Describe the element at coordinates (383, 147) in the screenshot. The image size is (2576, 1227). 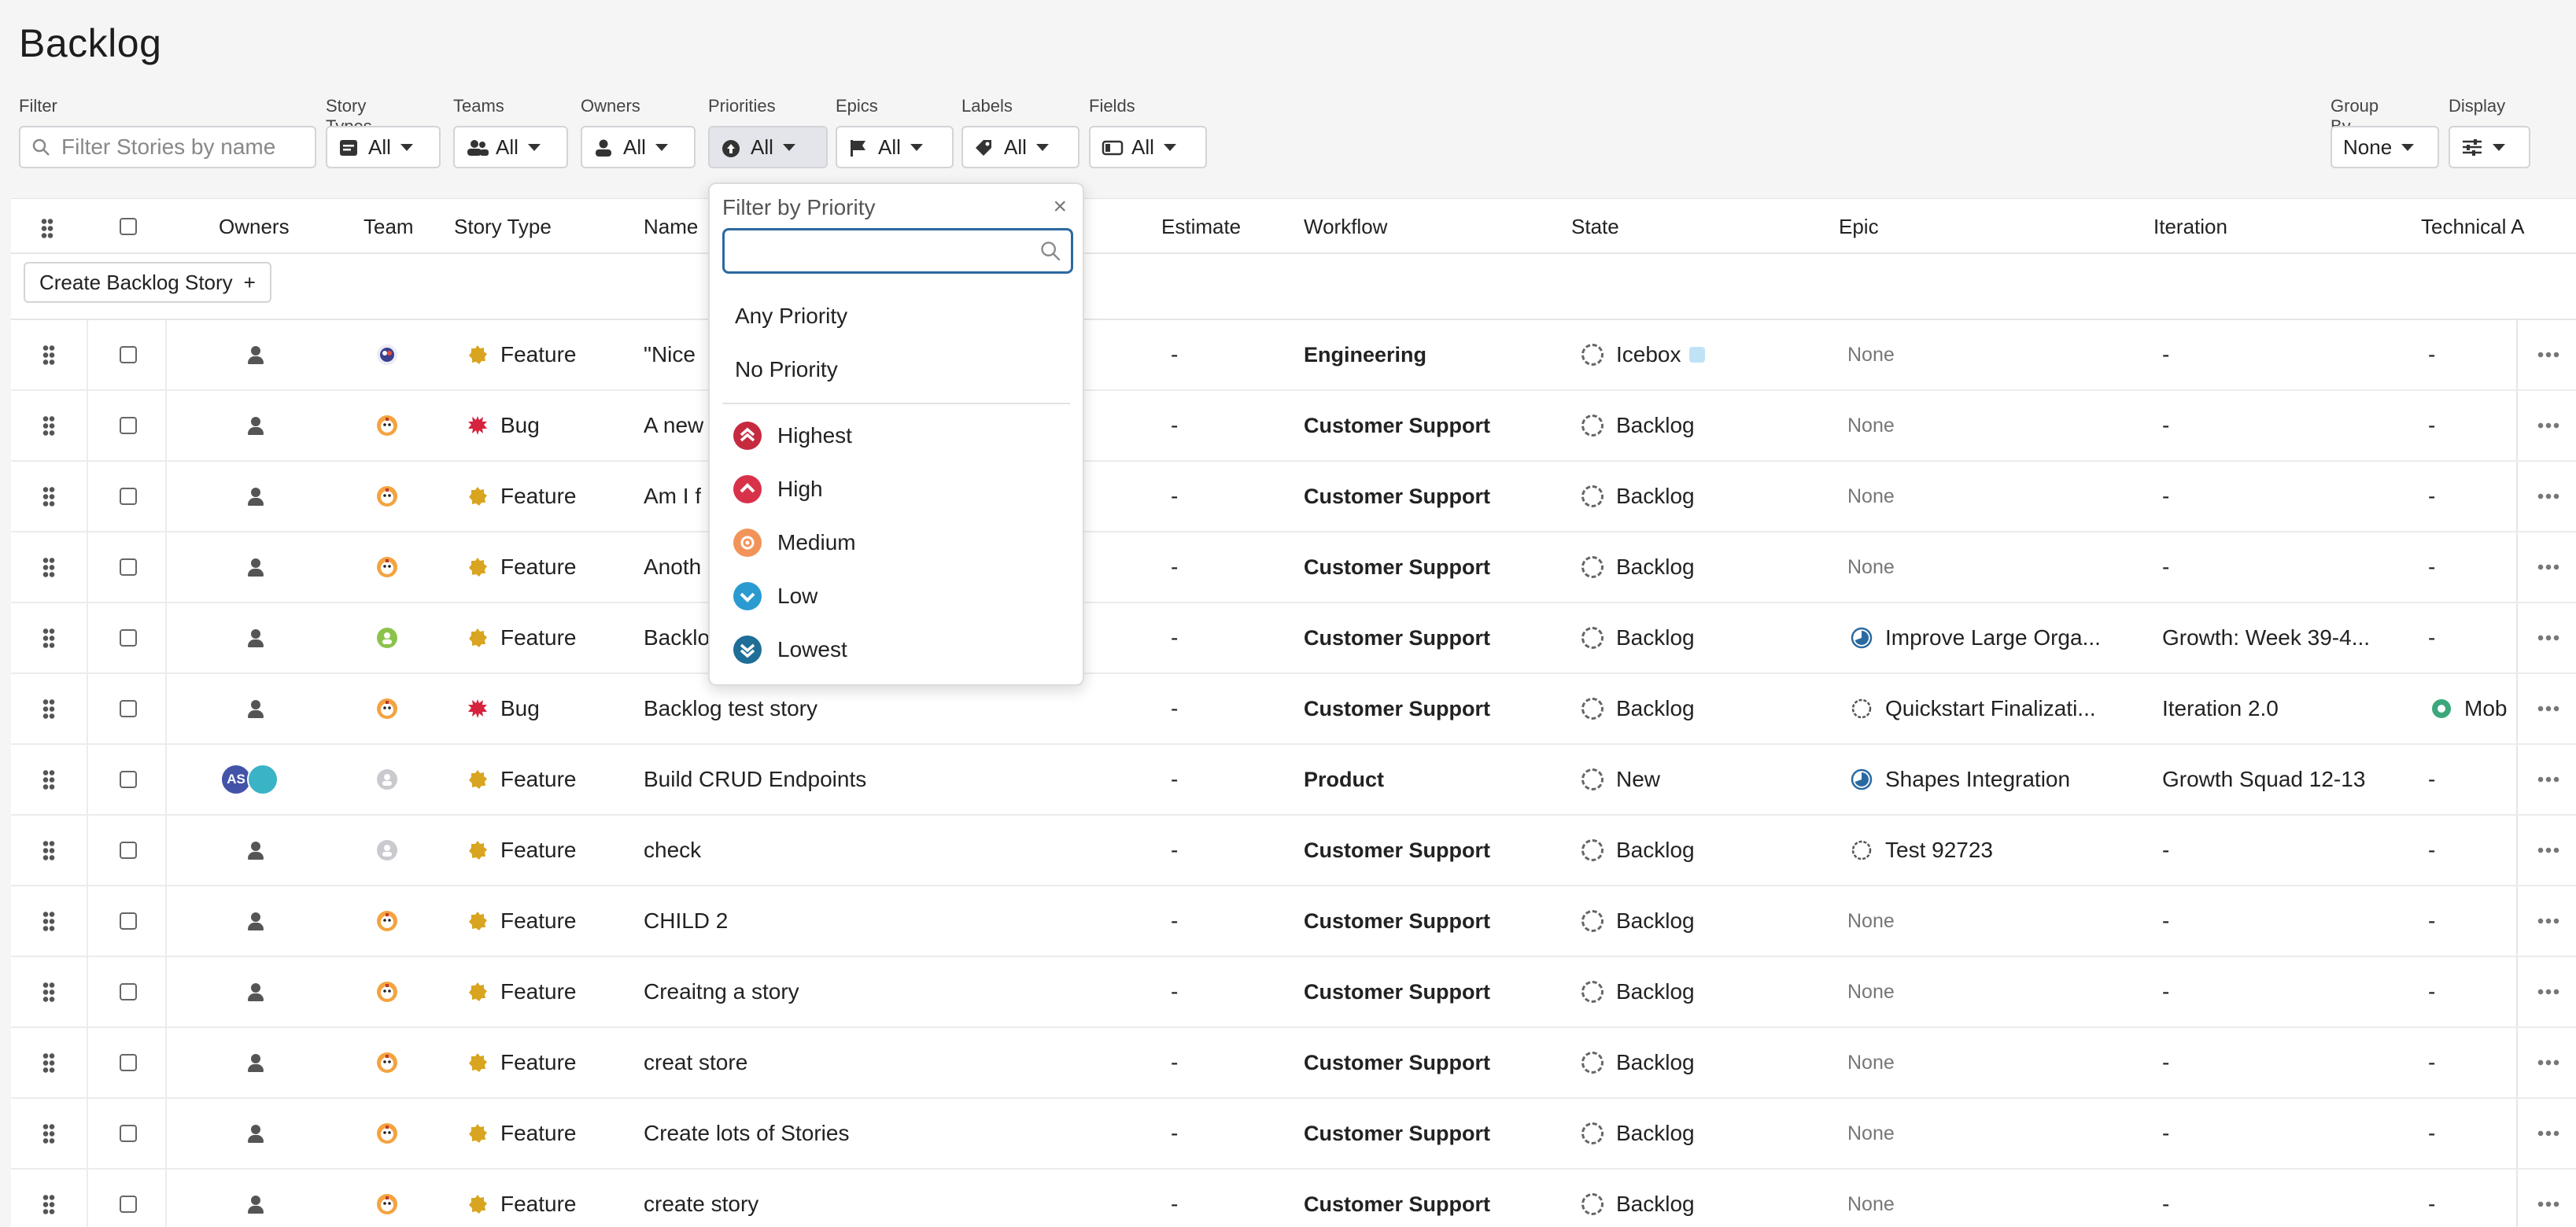
I see `story-types-filter-button: All` at that location.